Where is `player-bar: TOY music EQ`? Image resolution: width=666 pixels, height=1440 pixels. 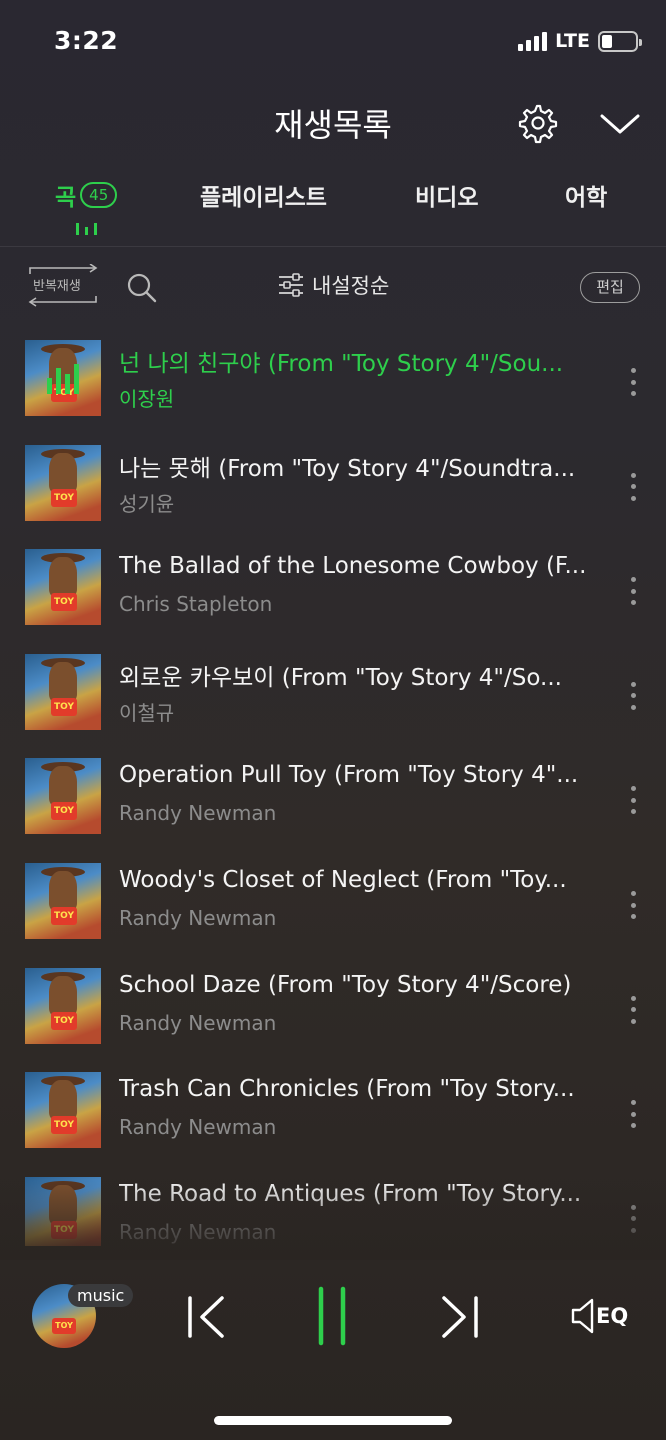
player-bar: TOY music EQ is located at coordinates (333, 1317).